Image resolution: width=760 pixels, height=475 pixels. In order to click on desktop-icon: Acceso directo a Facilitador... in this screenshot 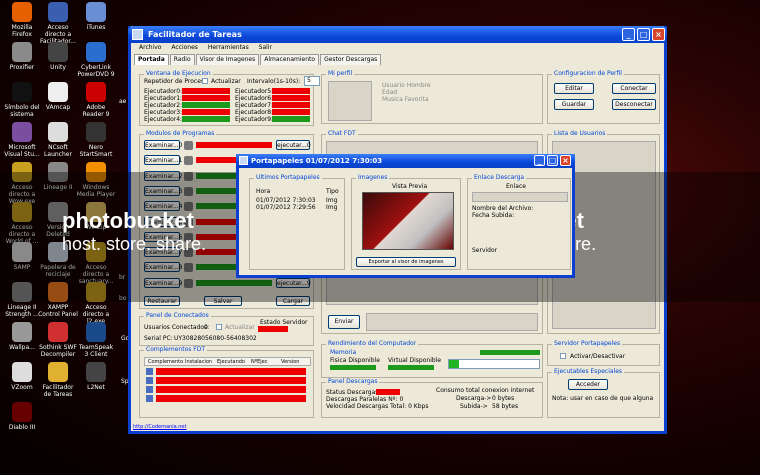, I will do `click(58, 23)`.